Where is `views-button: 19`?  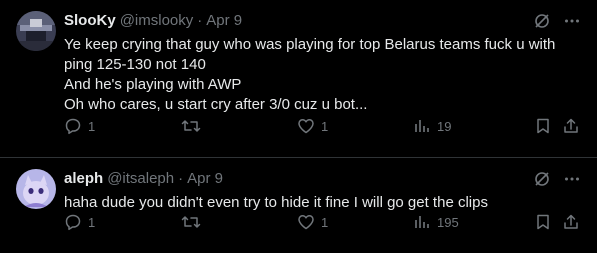
views-button: 19 is located at coordinates (432, 126).